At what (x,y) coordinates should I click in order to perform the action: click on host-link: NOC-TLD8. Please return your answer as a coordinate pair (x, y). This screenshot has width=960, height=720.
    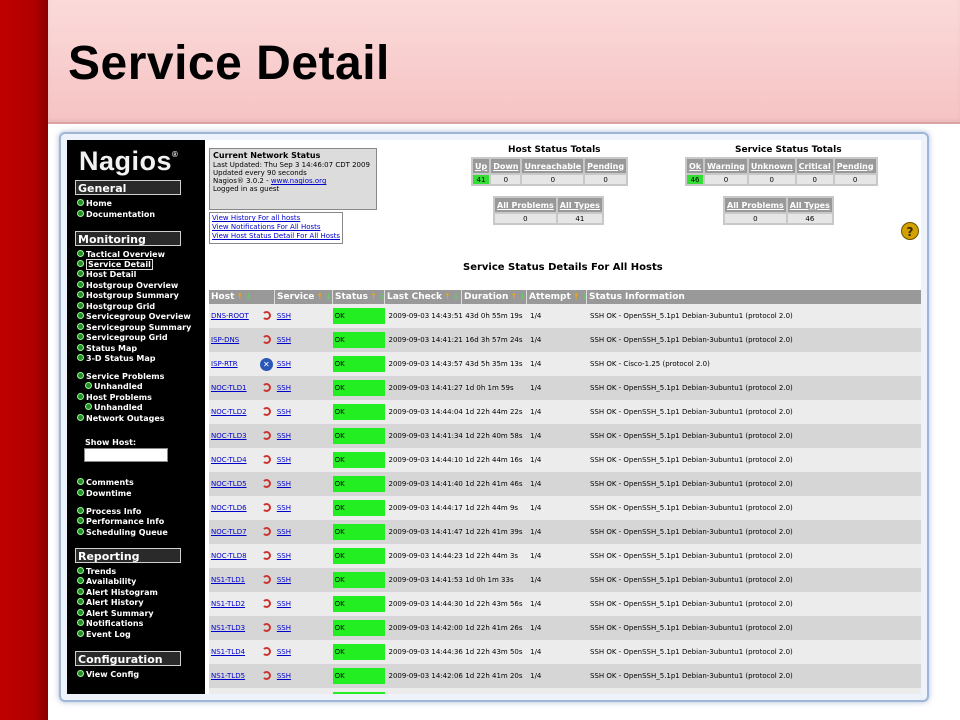
    Looking at the image, I should click on (229, 556).